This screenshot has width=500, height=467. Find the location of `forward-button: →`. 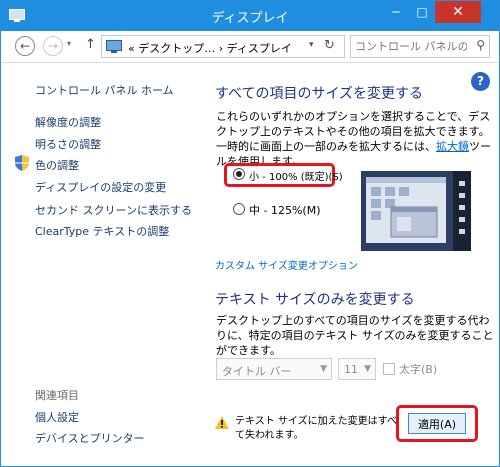

forward-button: → is located at coordinates (53, 46).